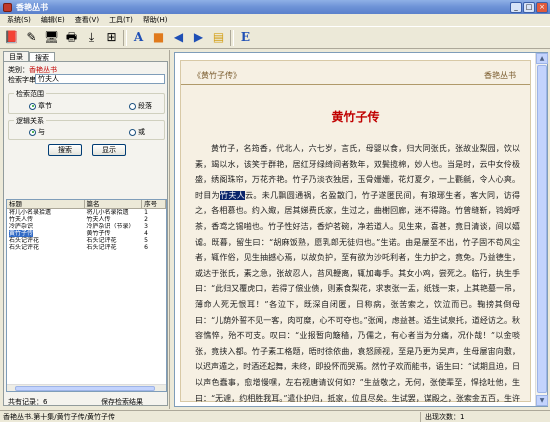 The width and height of the screenshot is (550, 422). I want to click on table-row-selected: 黄竹子传 黄竹子传 4, so click(86, 233).